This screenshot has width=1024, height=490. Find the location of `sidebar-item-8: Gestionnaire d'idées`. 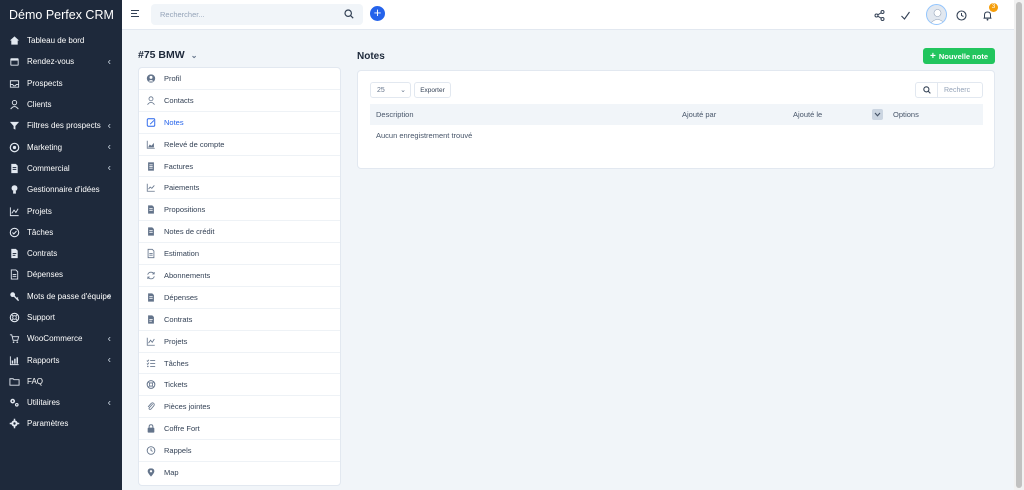

sidebar-item-8: Gestionnaire d'idées is located at coordinates (61, 189).